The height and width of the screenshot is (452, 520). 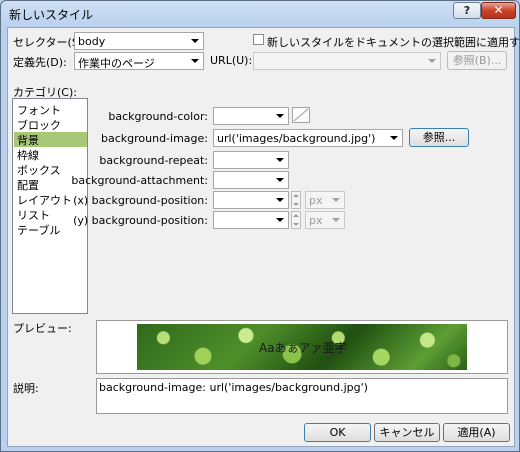 I want to click on preview-label: プレビュー:, so click(x=42, y=328).